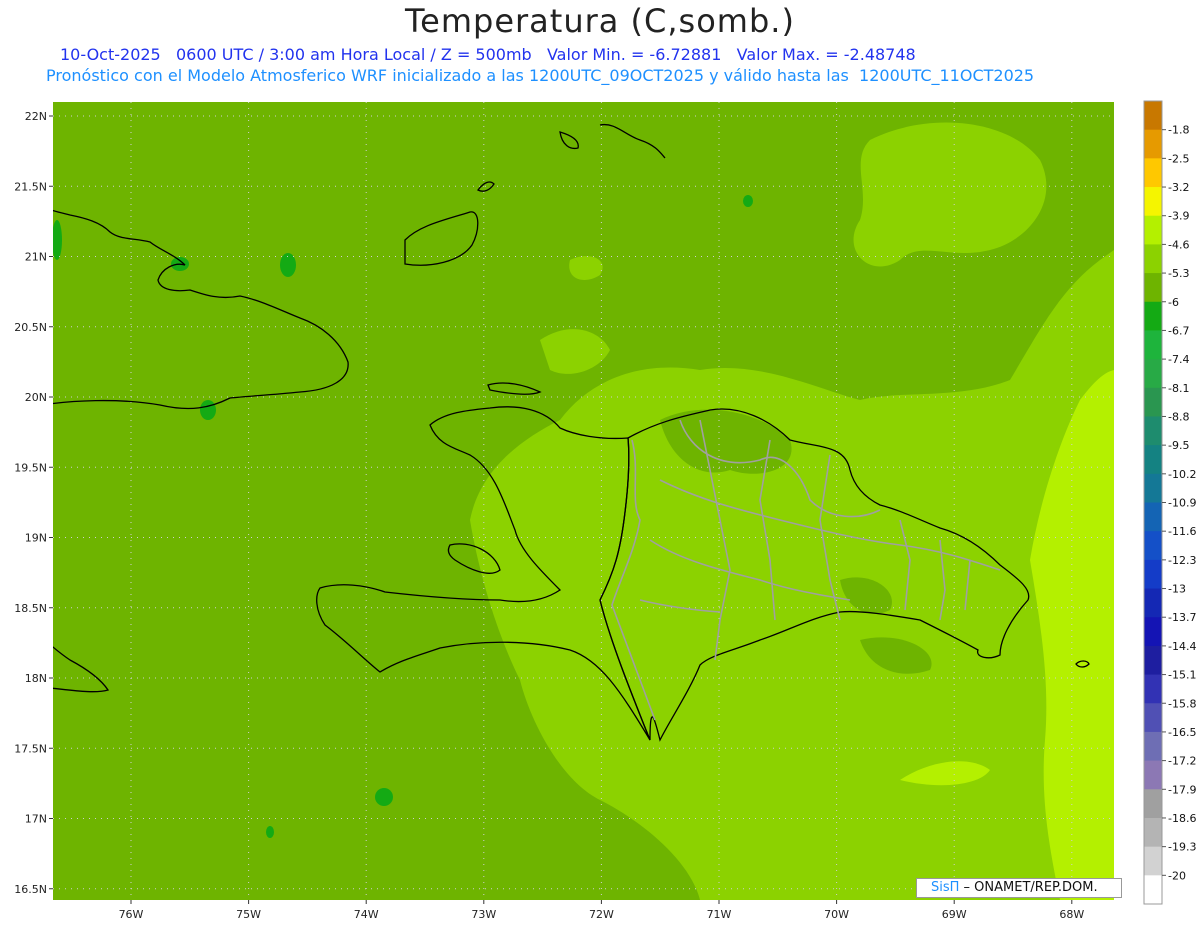 Image resolution: width=1200 pixels, height=927 pixels. I want to click on lon-label: 75W, so click(248, 914).